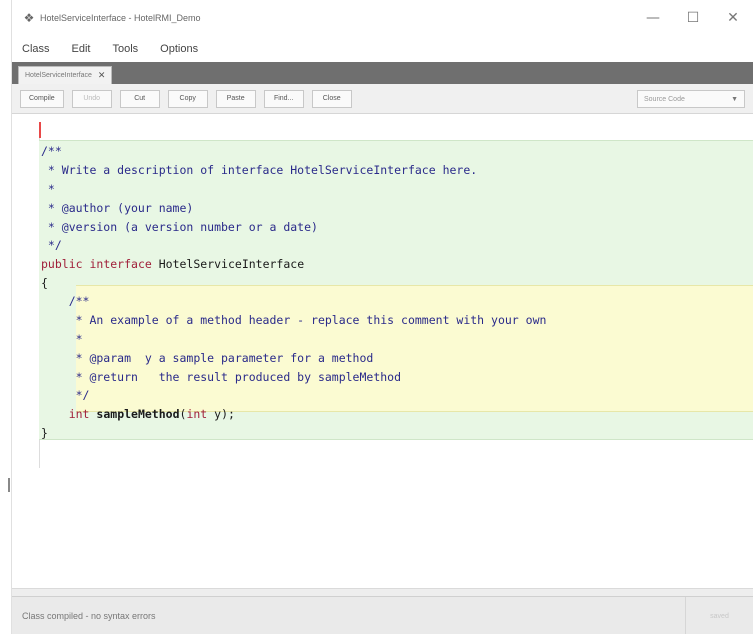  I want to click on code-line-3: *, so click(48, 189).